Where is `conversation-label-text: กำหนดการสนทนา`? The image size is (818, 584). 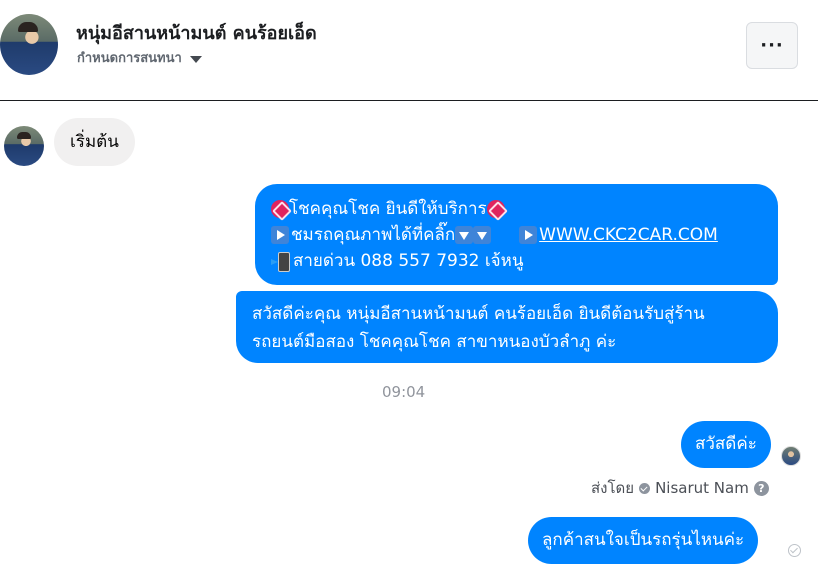
conversation-label-text: กำหนดการสนทนา is located at coordinates (129, 58).